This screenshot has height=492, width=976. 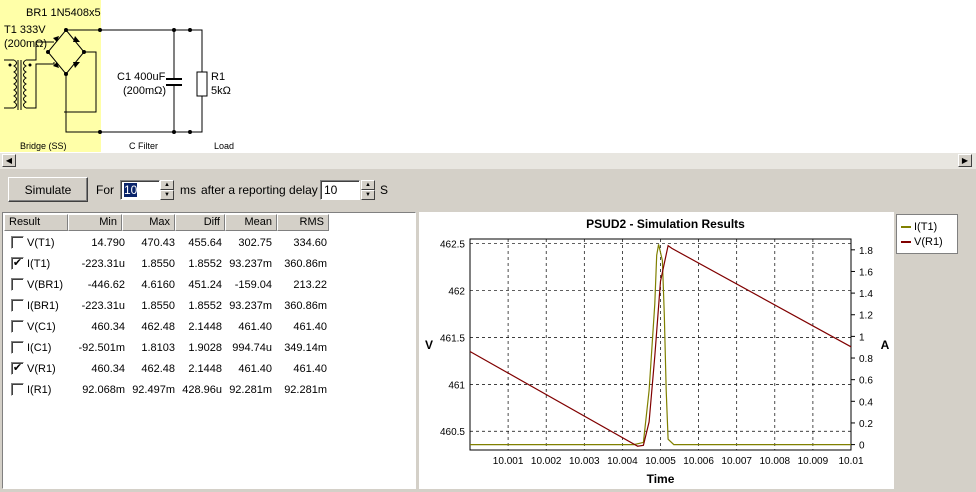 I want to click on for-label: For, so click(x=105, y=190).